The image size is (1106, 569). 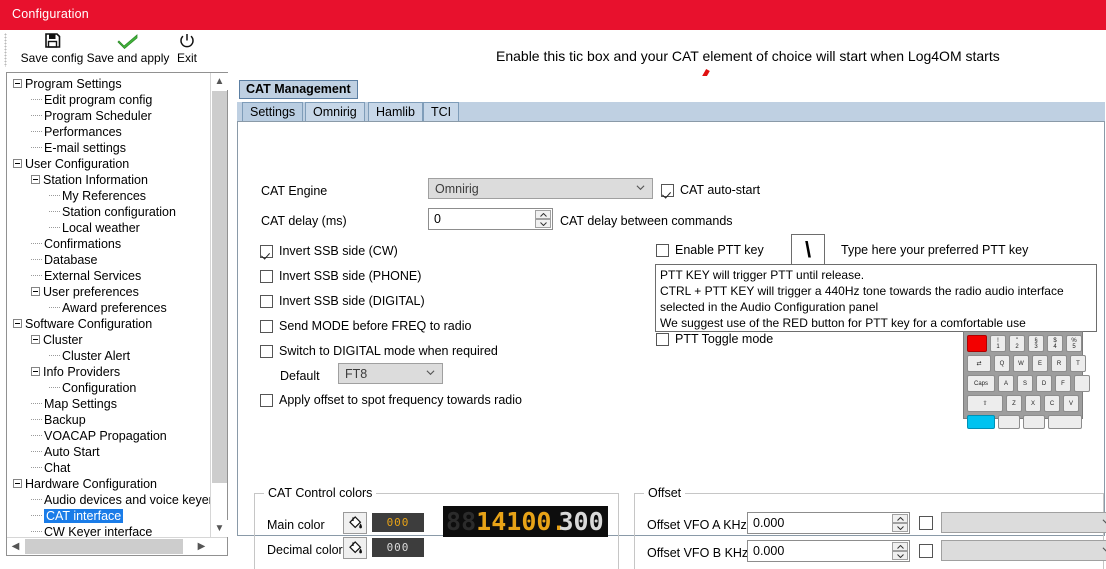 What do you see at coordinates (219, 81) in the screenshot?
I see `scroll-up-icon: ▲` at bounding box center [219, 81].